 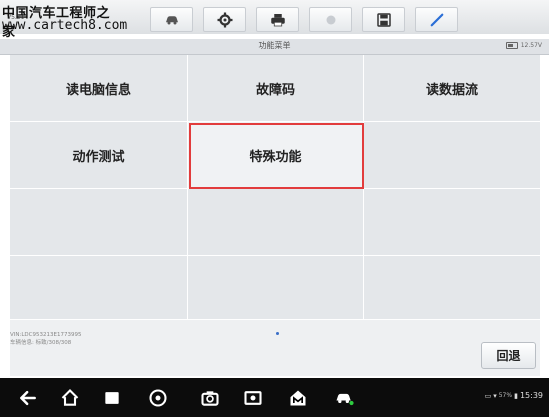 I want to click on status-area: ▭ ▾ 57% ▮ 15:39, so click(x=514, y=395).